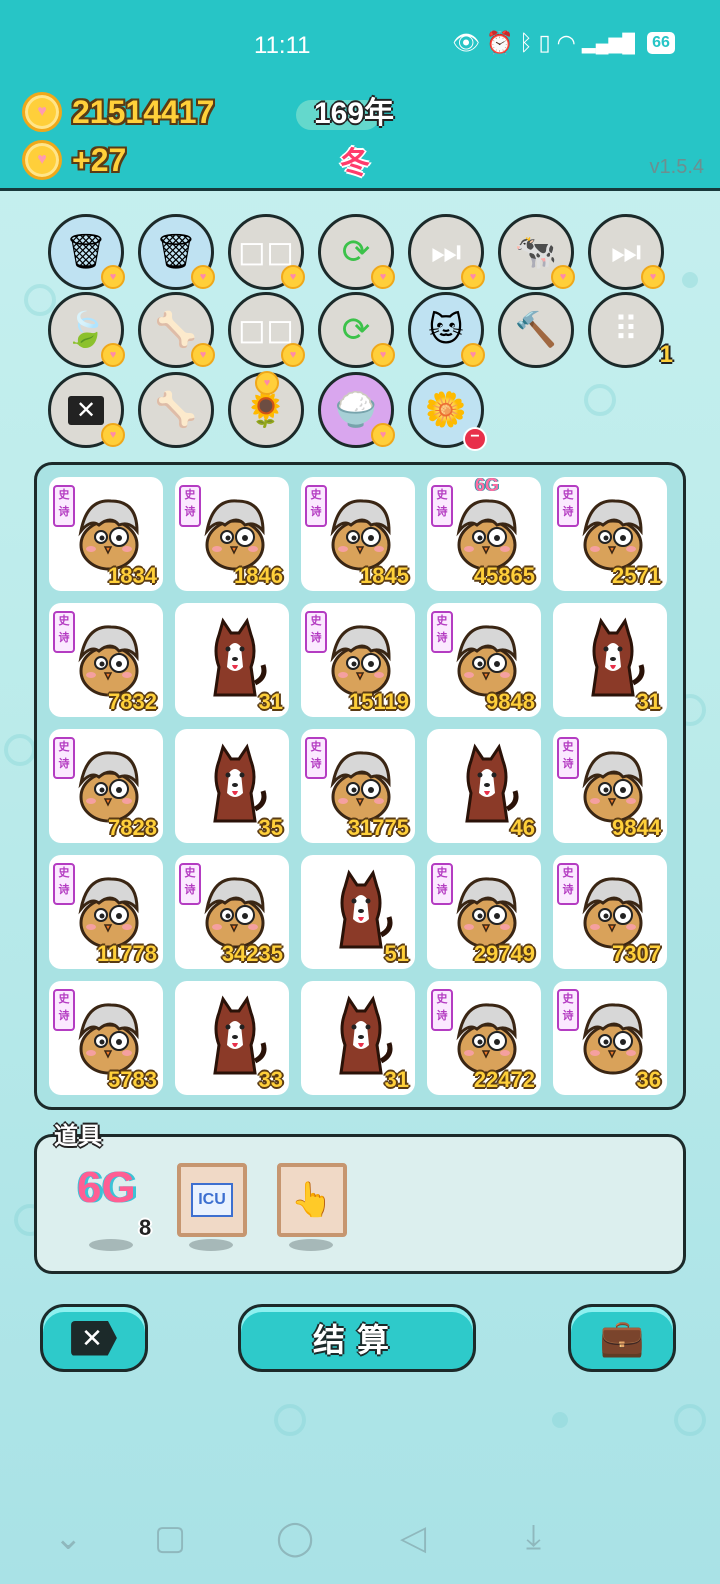 The width and height of the screenshot is (720, 1584). Describe the element at coordinates (132, 575) in the screenshot. I see `pet-value: 1834` at that location.